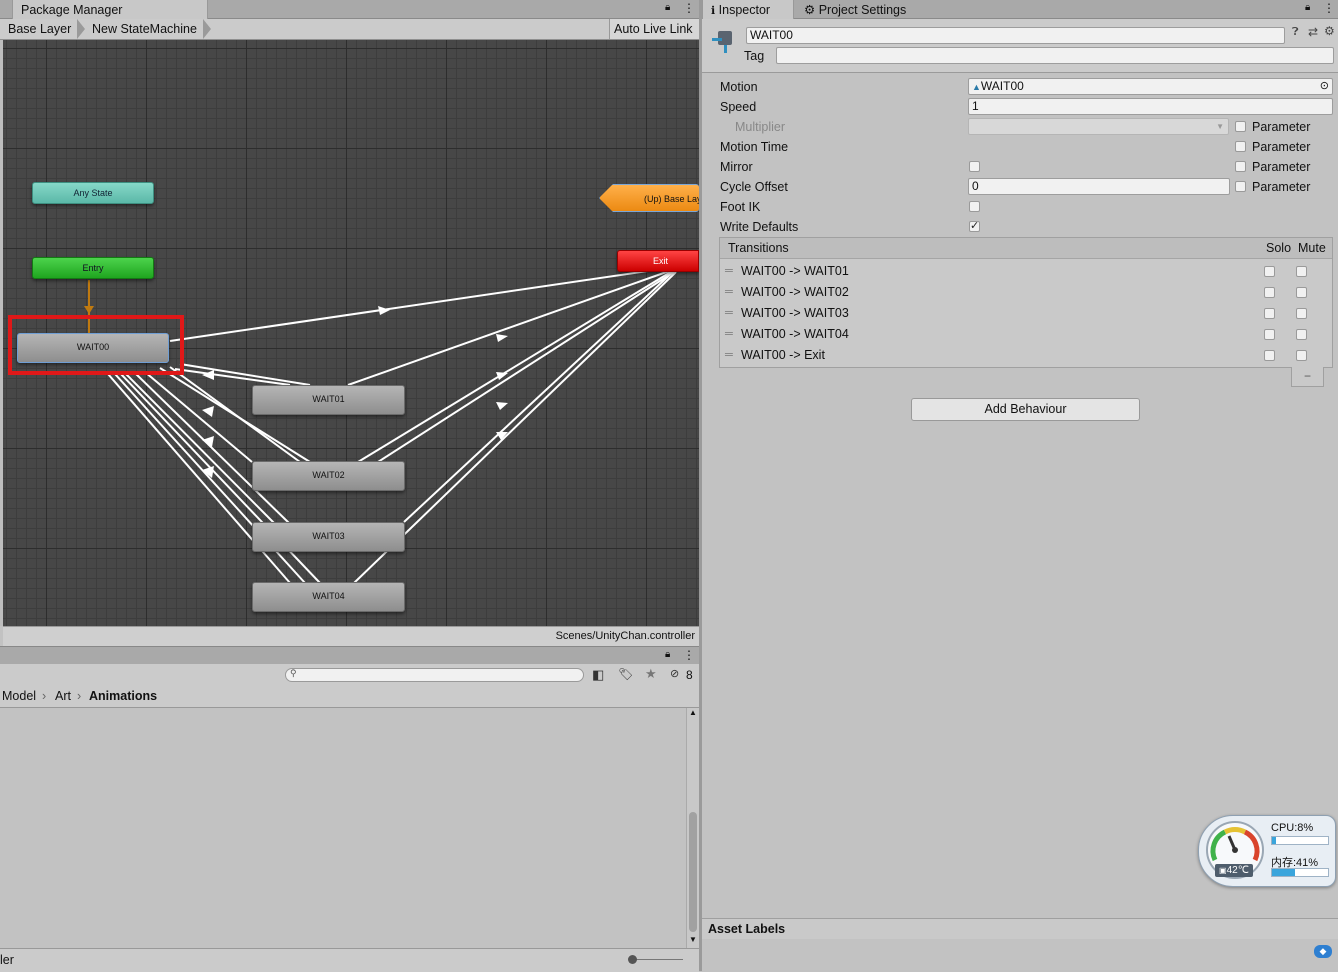 The image size is (1338, 972). I want to click on path-animations: Animations, so click(123, 696).